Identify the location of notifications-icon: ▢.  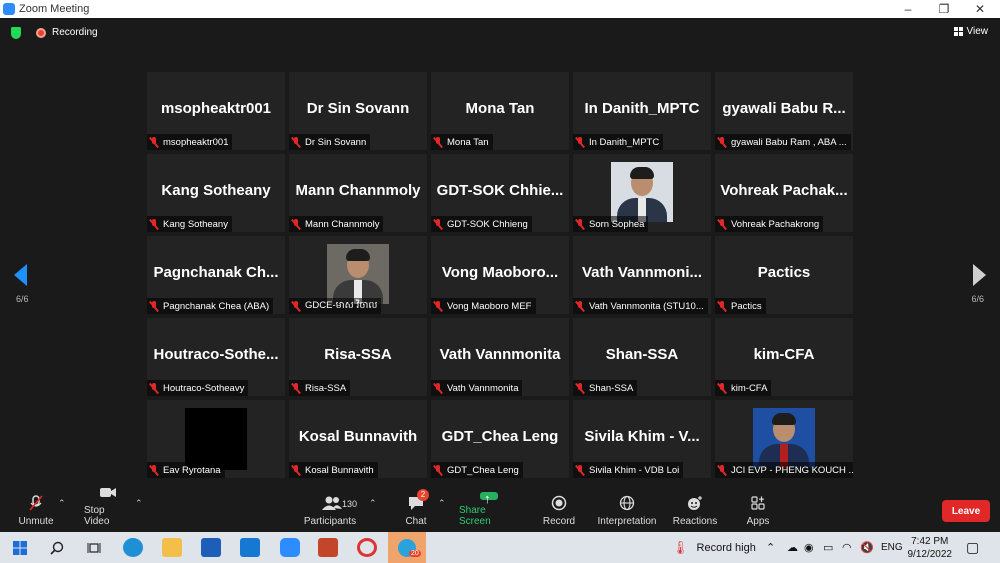
(972, 547).